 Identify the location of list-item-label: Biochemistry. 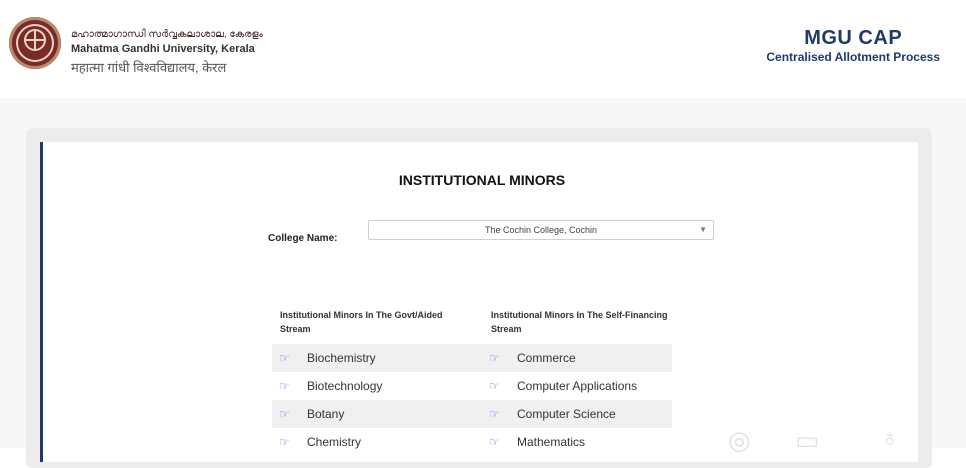
(341, 358).